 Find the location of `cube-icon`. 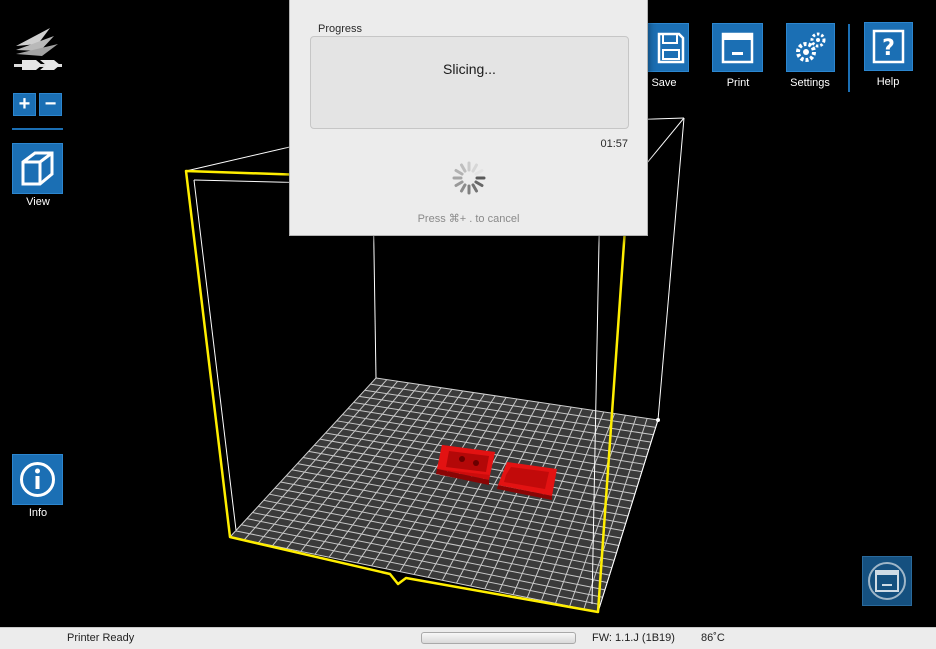

cube-icon is located at coordinates (37, 168).